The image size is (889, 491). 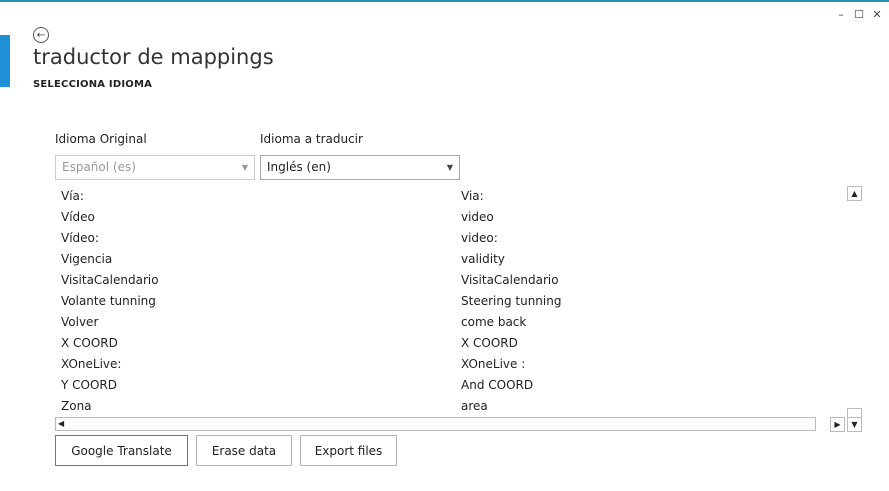 I want to click on source-text: Vigencia, so click(x=87, y=259).